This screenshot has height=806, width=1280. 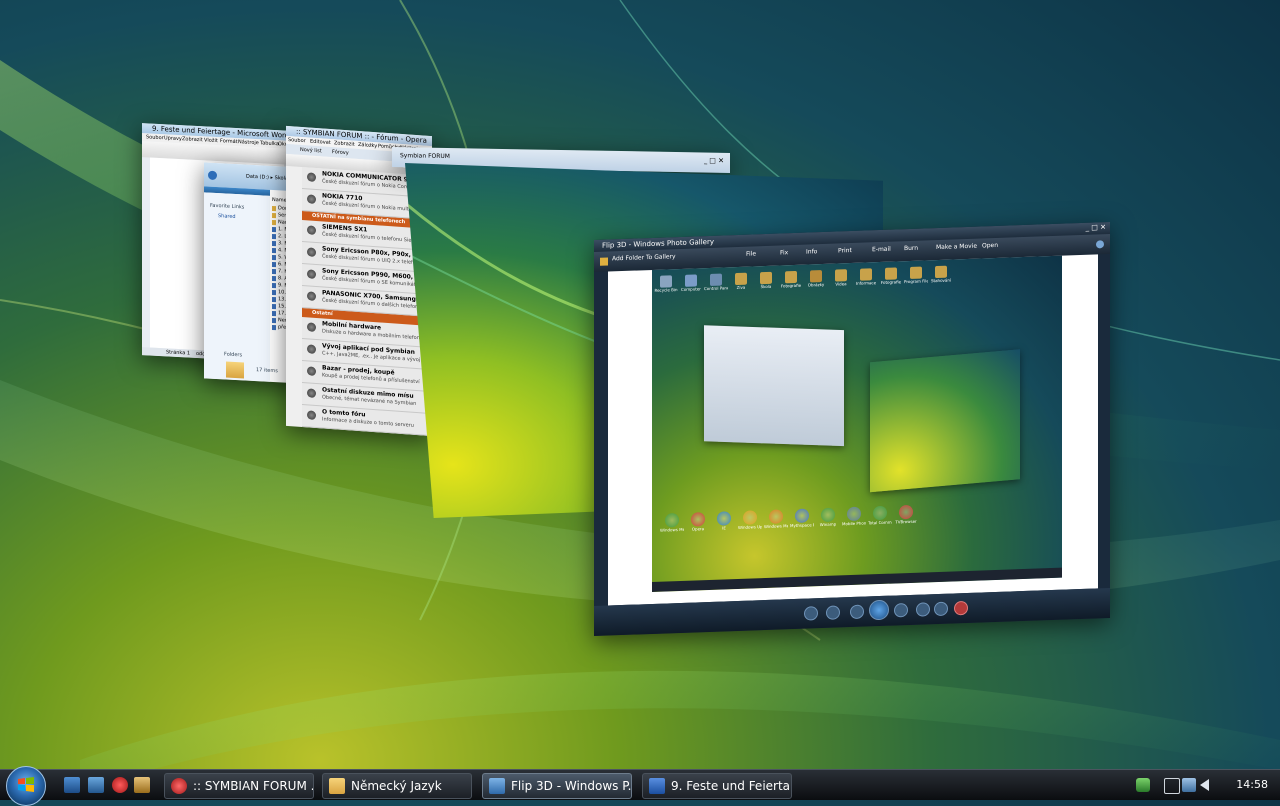 I want to click on slideshow-icon, so click(x=879, y=610).